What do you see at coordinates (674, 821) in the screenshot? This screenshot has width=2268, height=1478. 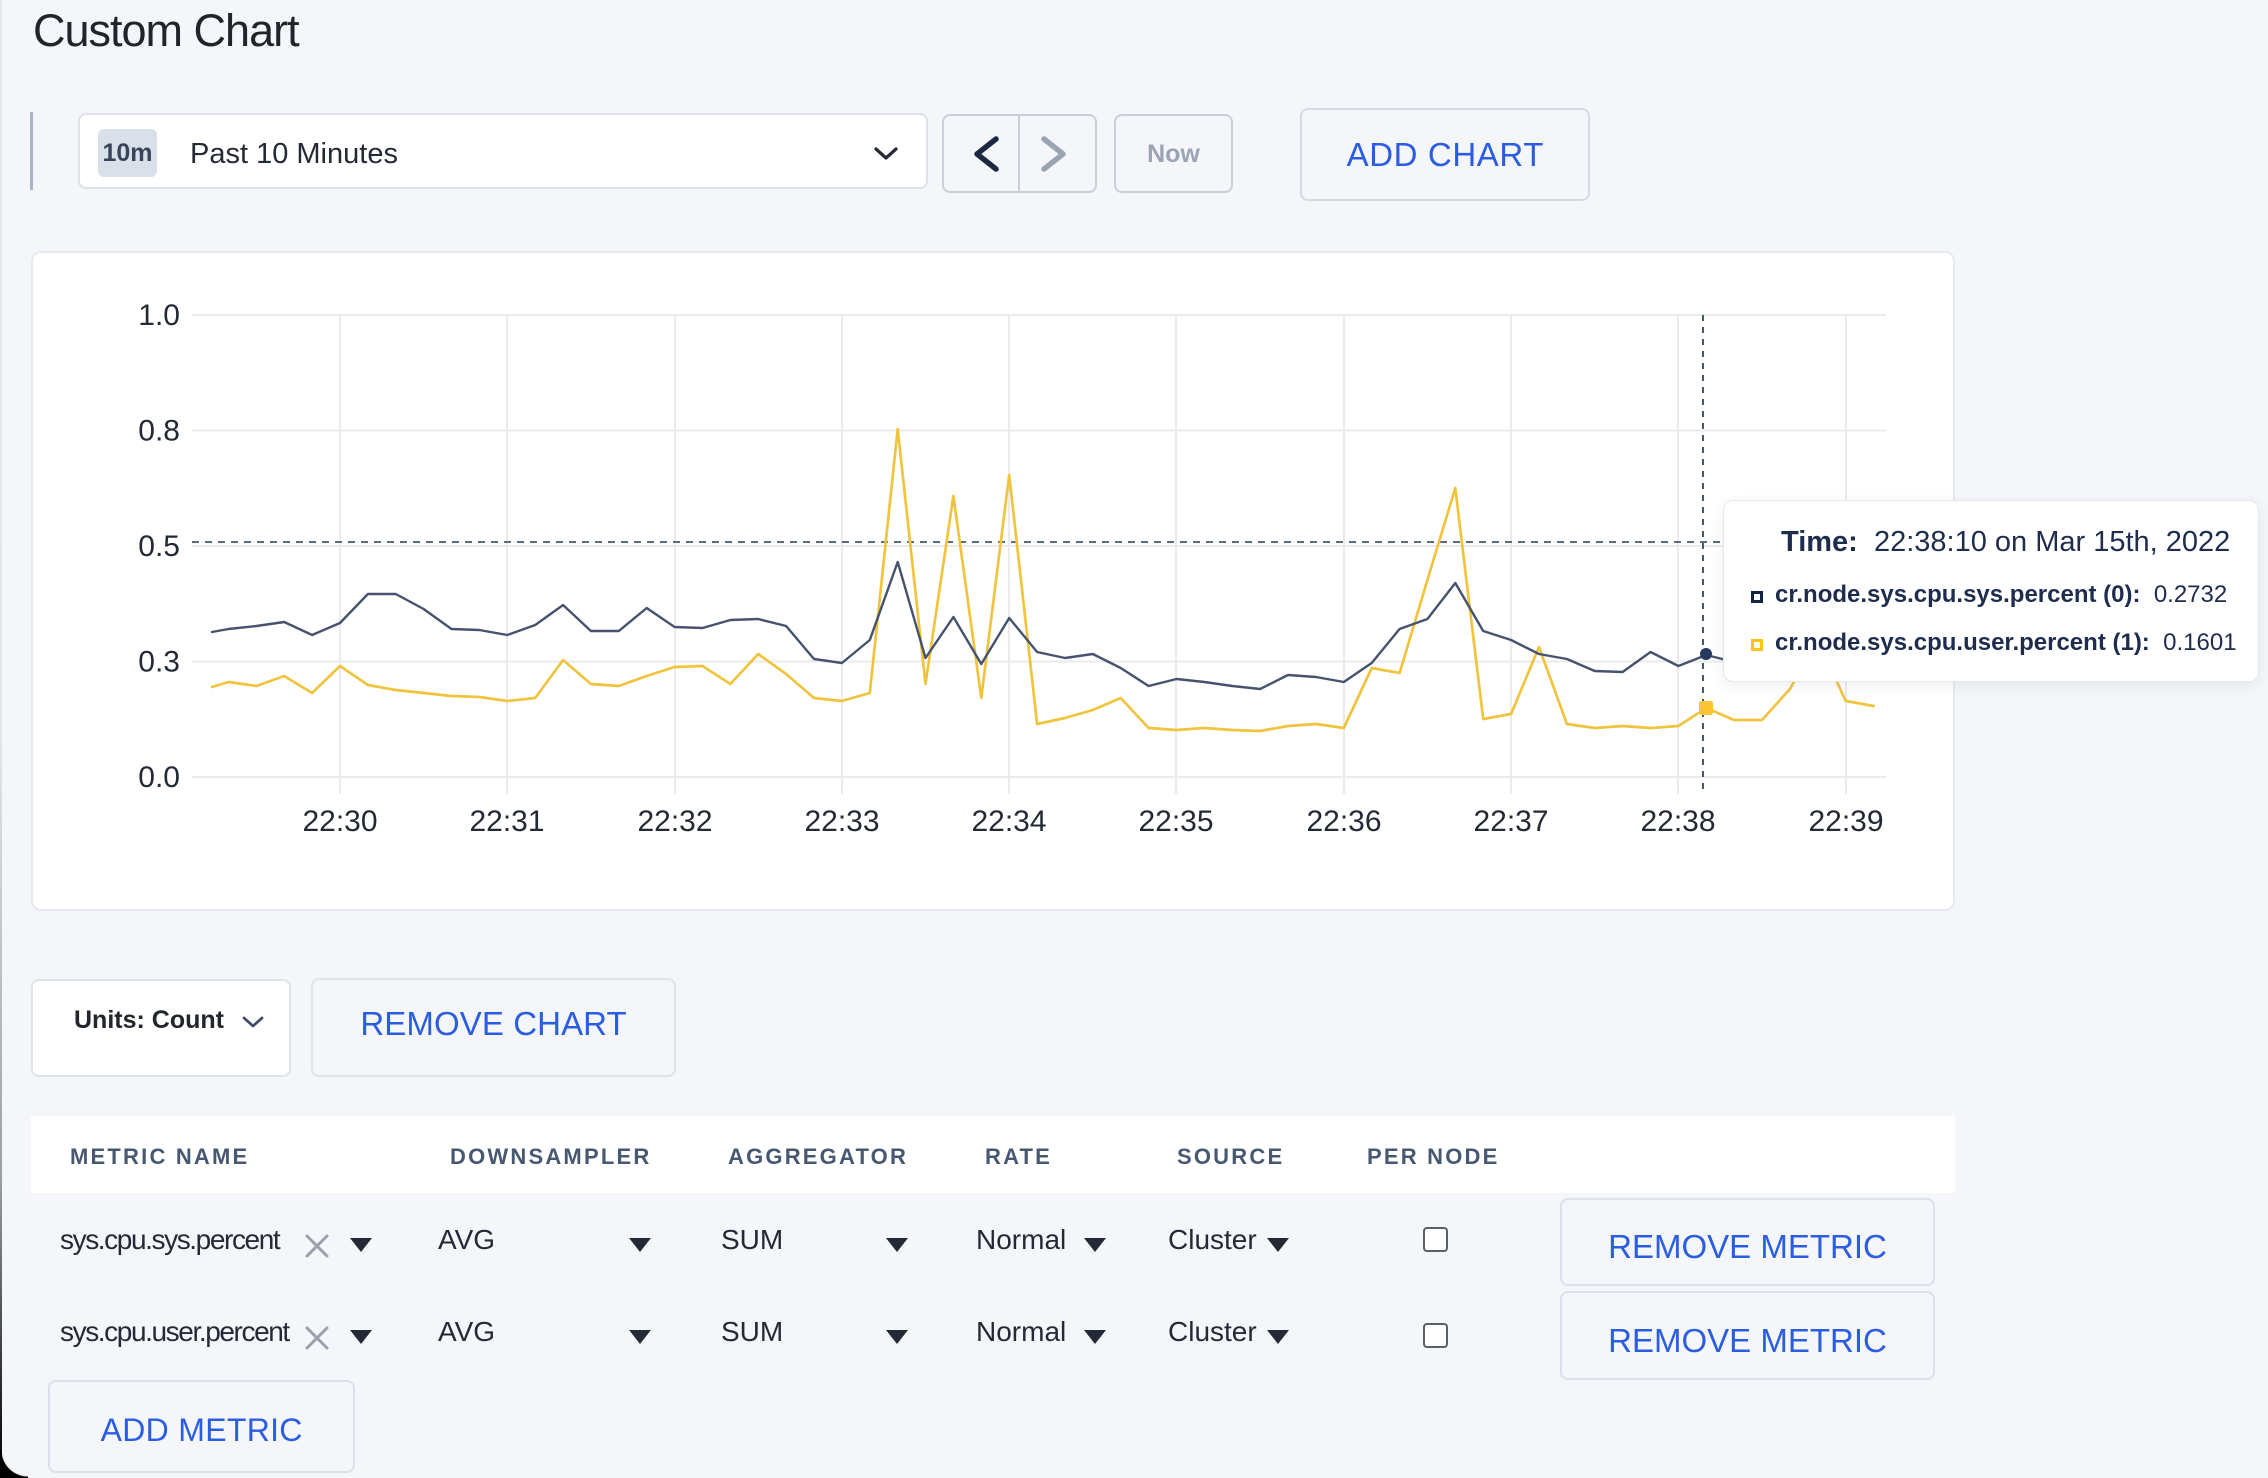 I see `svg-text: 22:32` at bounding box center [674, 821].